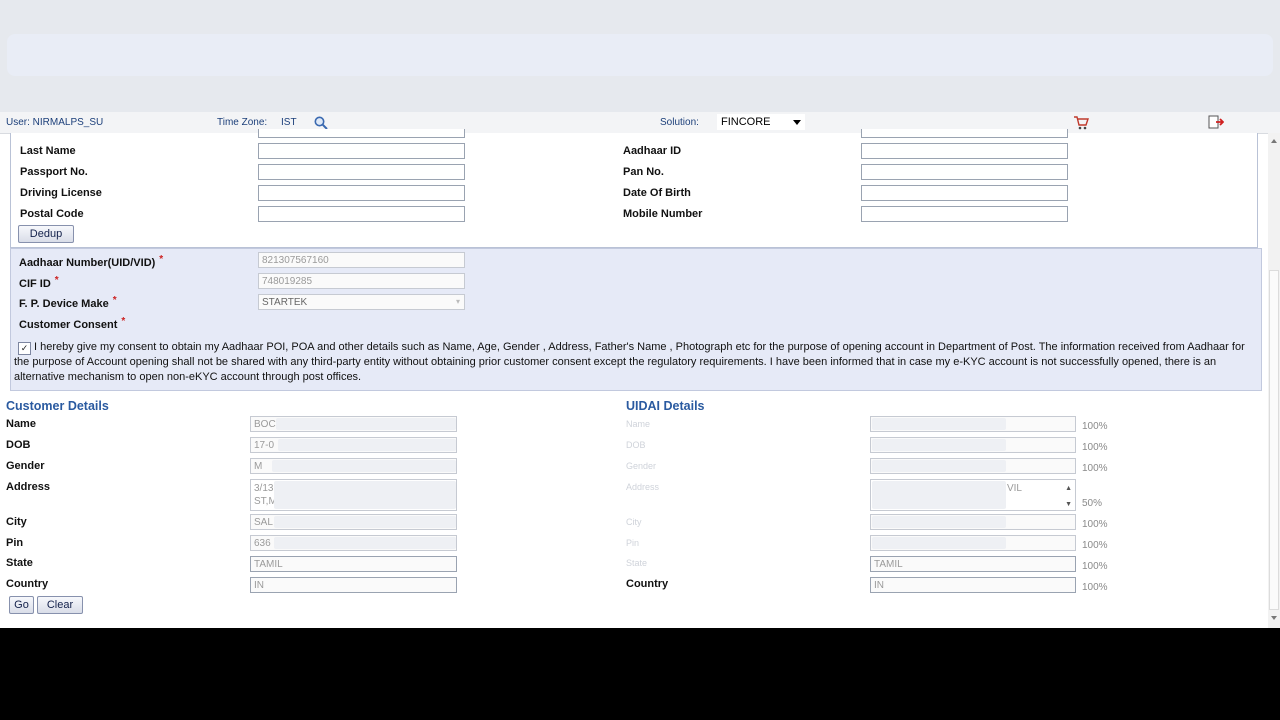  I want to click on device-make-value: STARTEK, so click(285, 302).